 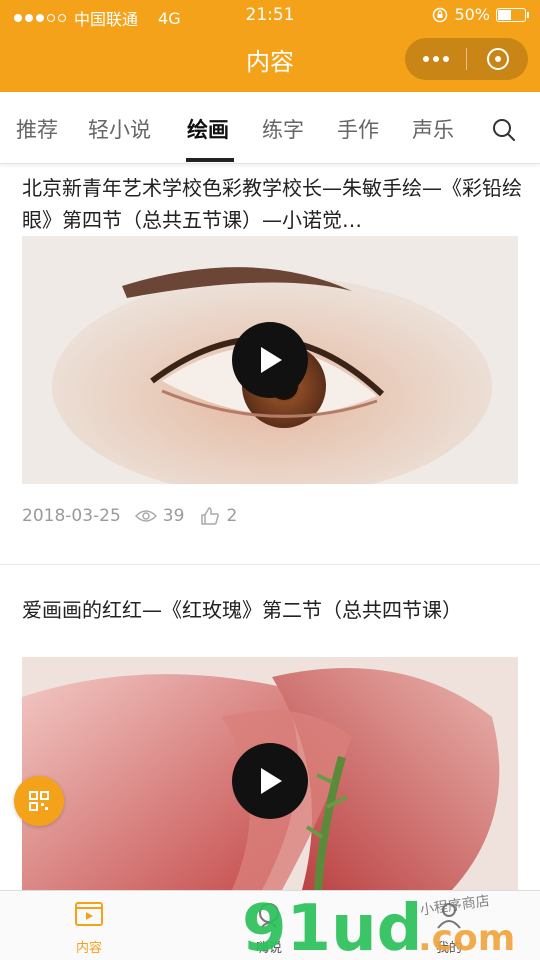 I want to click on active-tab-indicator, so click(x=210, y=160).